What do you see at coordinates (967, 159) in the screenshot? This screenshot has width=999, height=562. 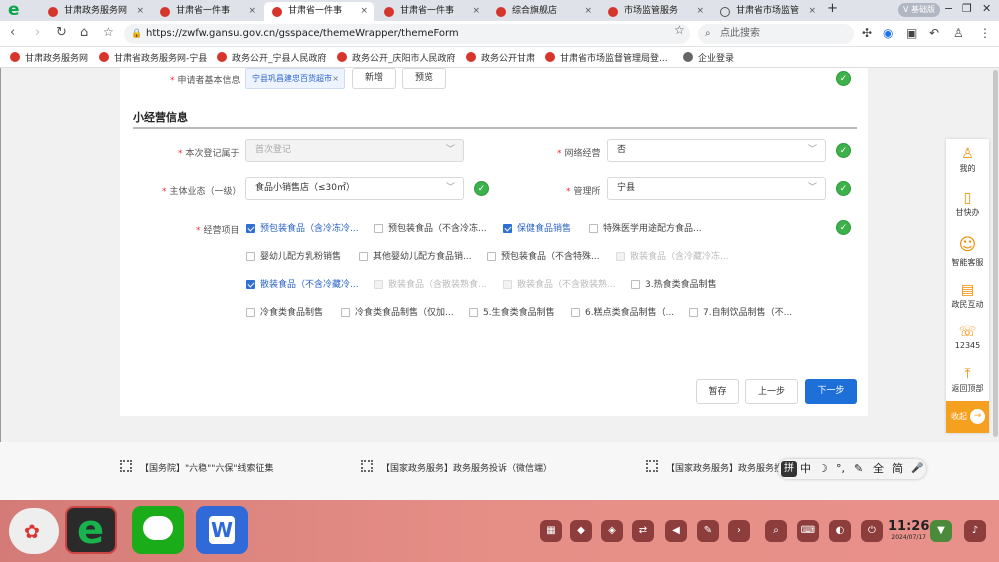 I see `side-item-mine: ♙ 我的` at bounding box center [967, 159].